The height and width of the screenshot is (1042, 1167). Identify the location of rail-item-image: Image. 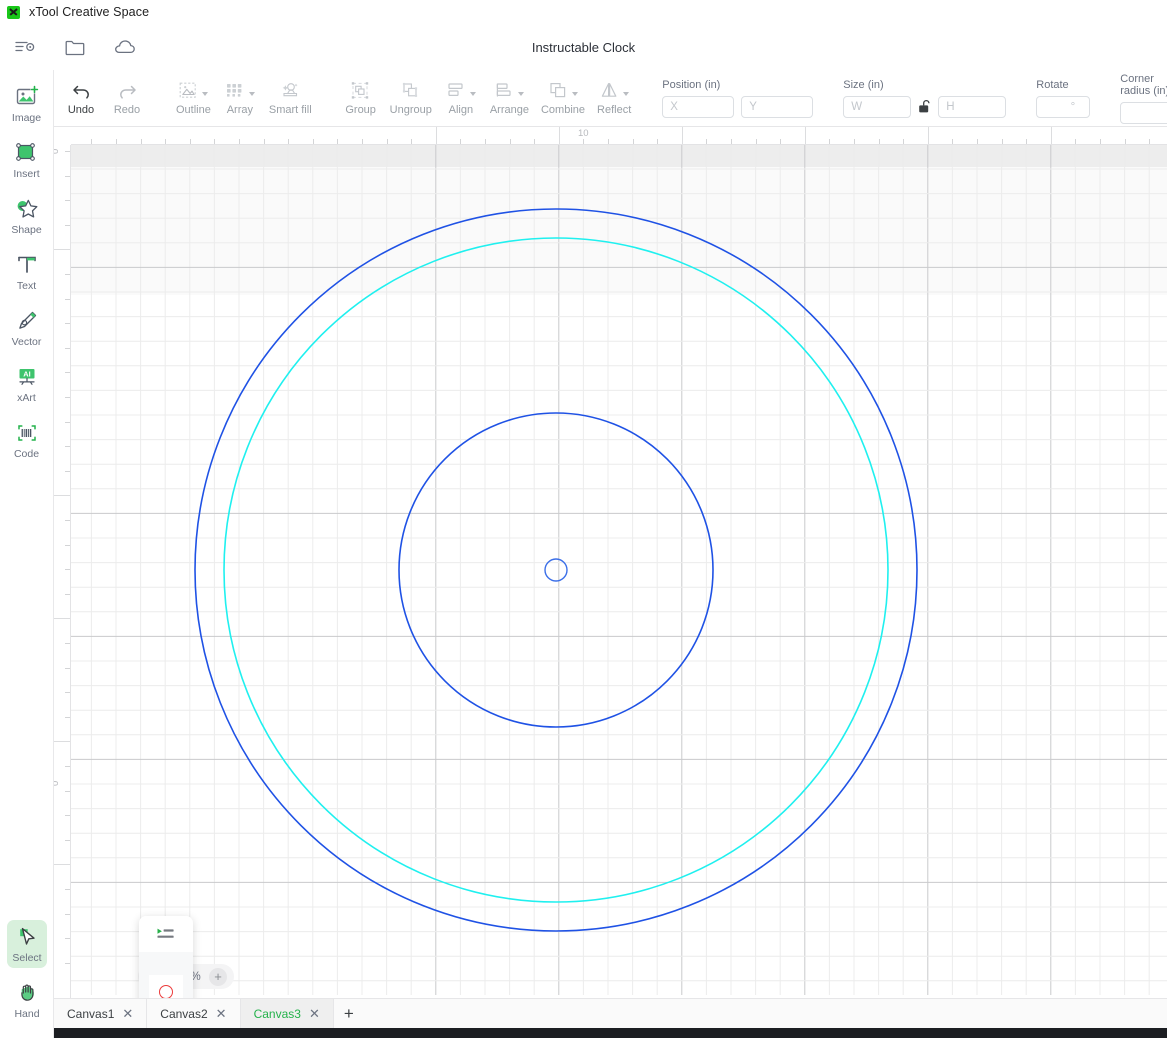
(27, 104).